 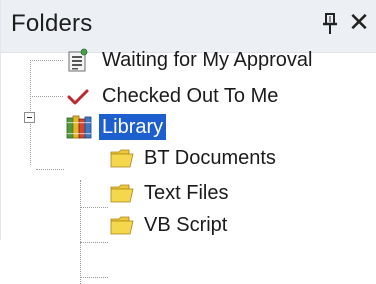 What do you see at coordinates (186, 193) in the screenshot?
I see `tree-item-label: Text Files` at bounding box center [186, 193].